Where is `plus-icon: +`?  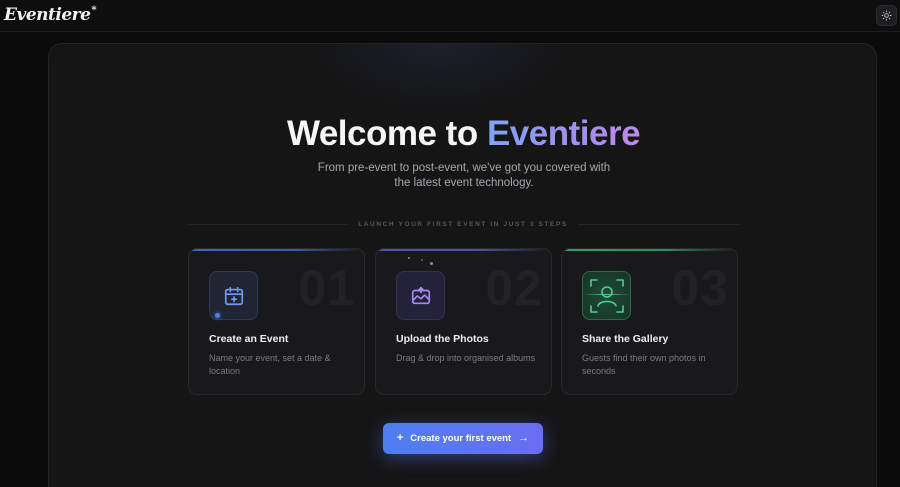
plus-icon: + is located at coordinates (400, 438).